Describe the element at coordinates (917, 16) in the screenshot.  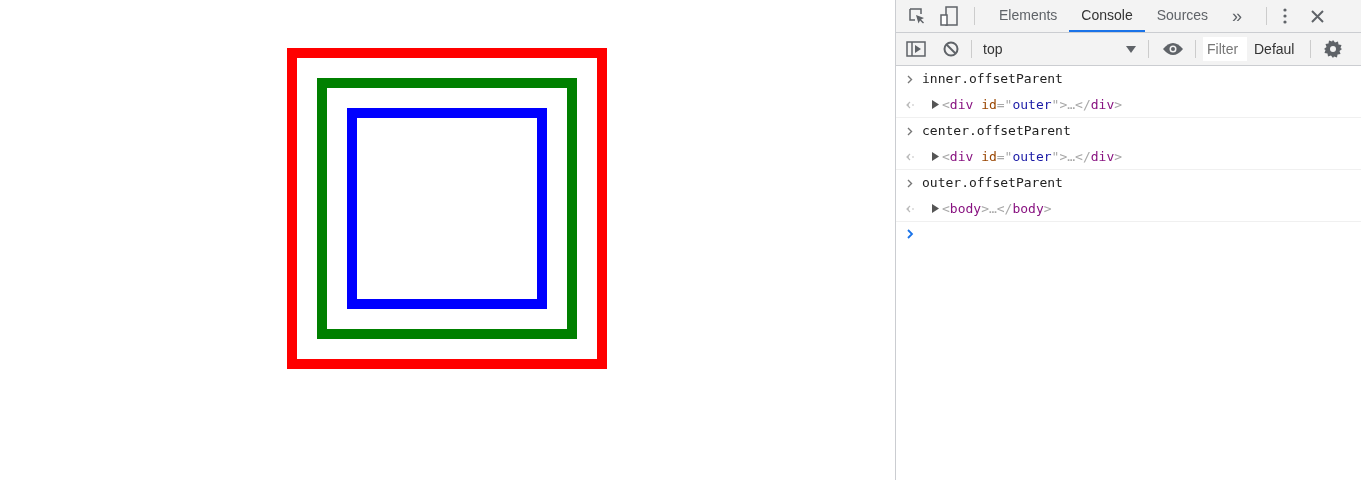
I see `inspect-icon` at that location.